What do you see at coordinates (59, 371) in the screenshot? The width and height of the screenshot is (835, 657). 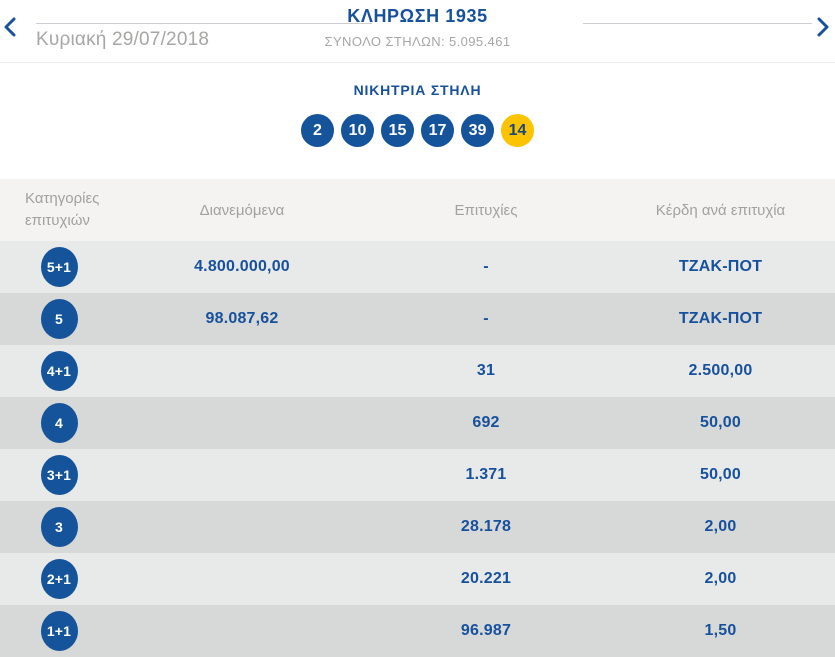 I see `category-badge: 4+1` at bounding box center [59, 371].